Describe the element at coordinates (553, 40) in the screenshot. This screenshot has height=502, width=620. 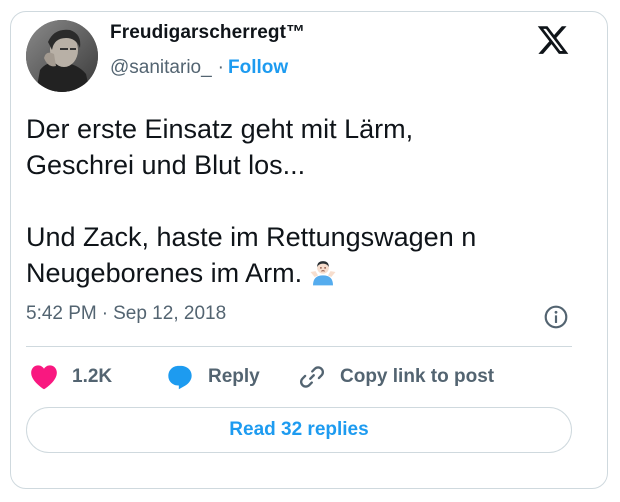
I see `x-logo-icon` at that location.